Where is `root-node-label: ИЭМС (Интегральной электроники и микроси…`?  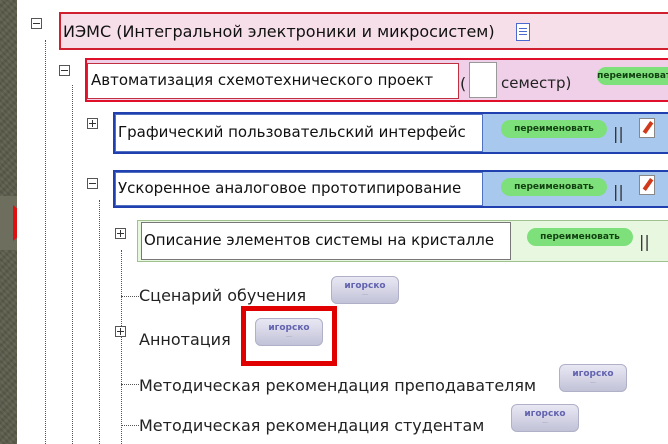
root-node-label: ИЭМС (Интегральной электроники и микроси… is located at coordinates (279, 31).